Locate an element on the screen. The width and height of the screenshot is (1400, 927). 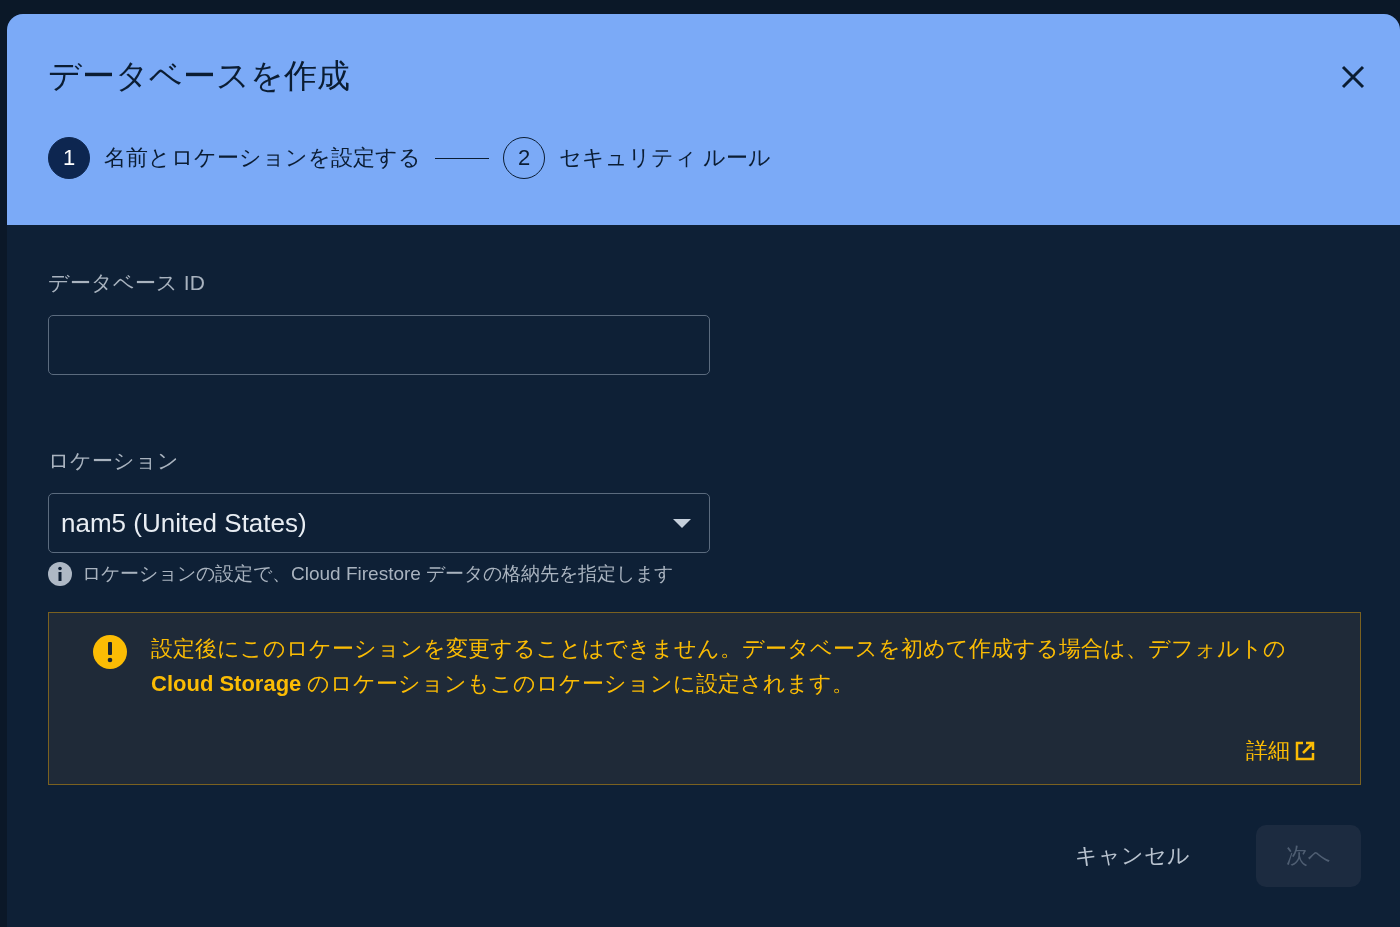
step-number: 1 is located at coordinates (69, 158).